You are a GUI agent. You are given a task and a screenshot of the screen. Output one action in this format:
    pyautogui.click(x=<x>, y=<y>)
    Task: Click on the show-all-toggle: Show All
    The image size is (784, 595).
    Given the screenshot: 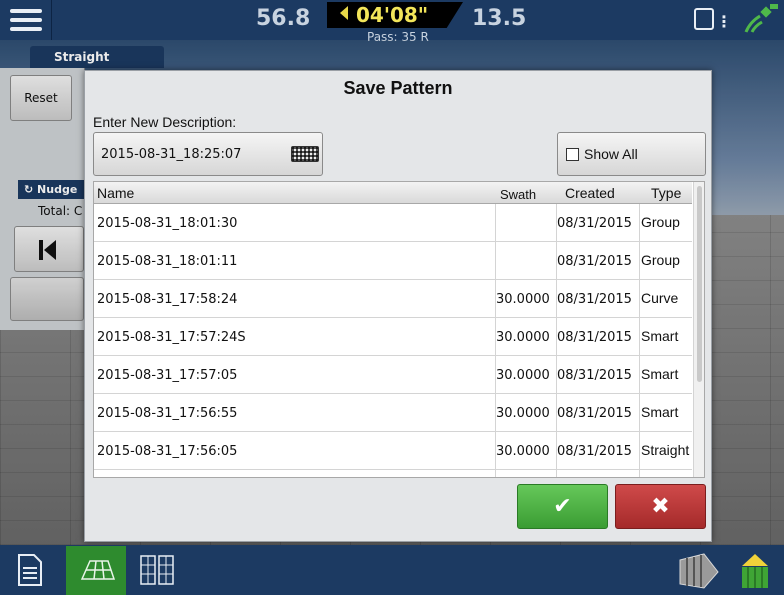 What is the action you would take?
    pyautogui.click(x=631, y=154)
    